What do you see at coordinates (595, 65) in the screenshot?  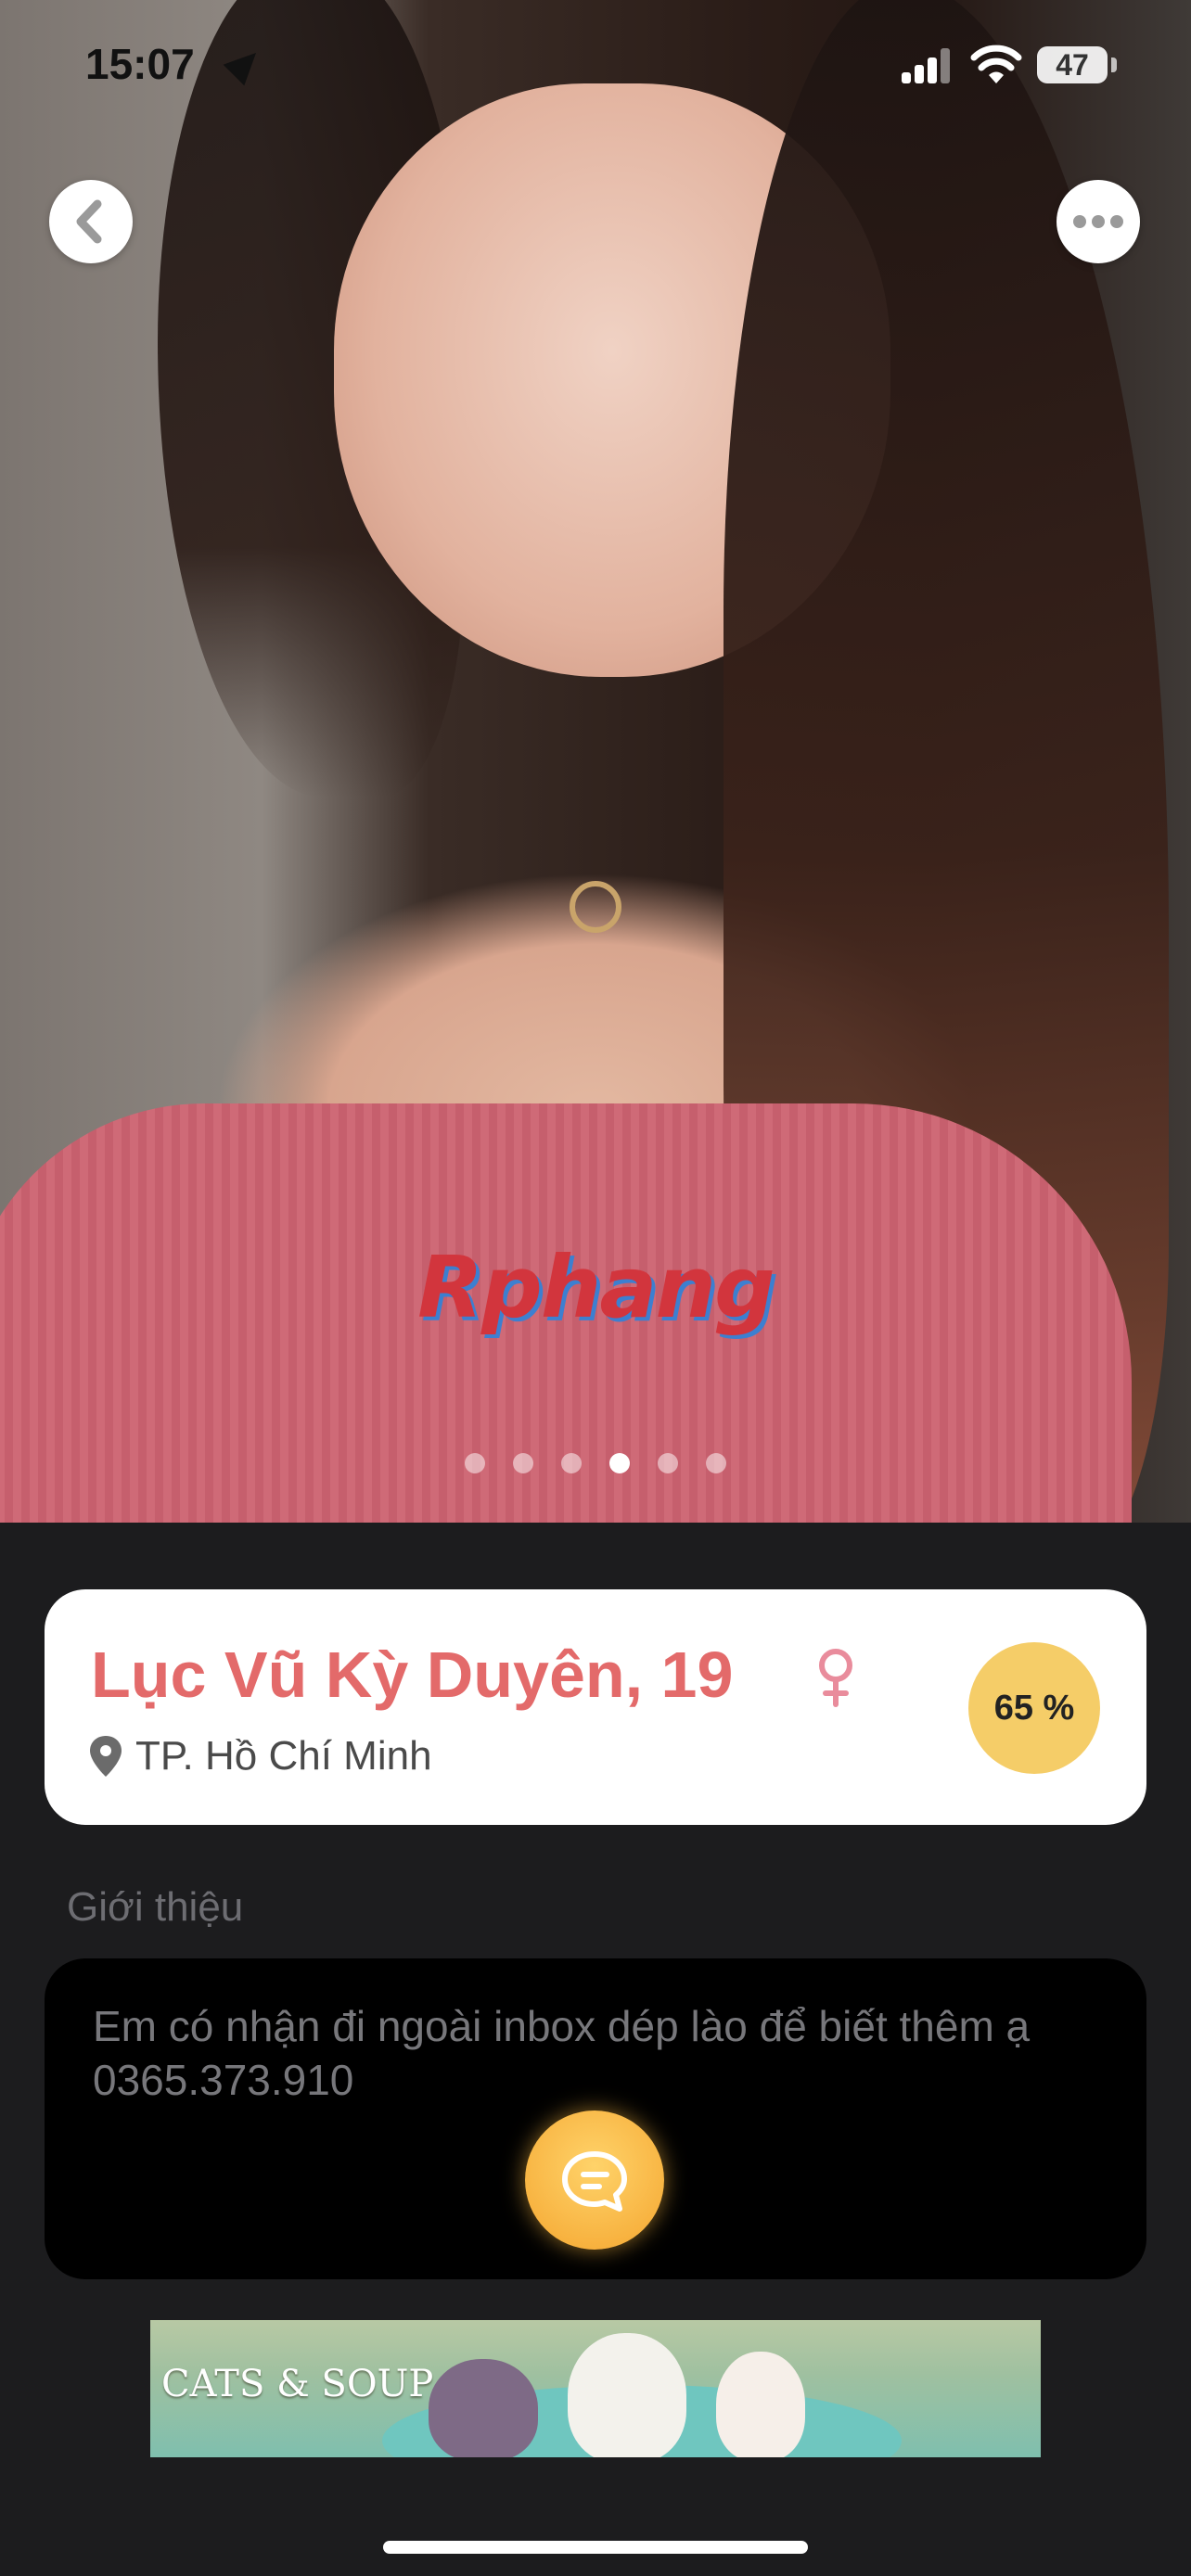 I see `status-bar: 15:07 47` at bounding box center [595, 65].